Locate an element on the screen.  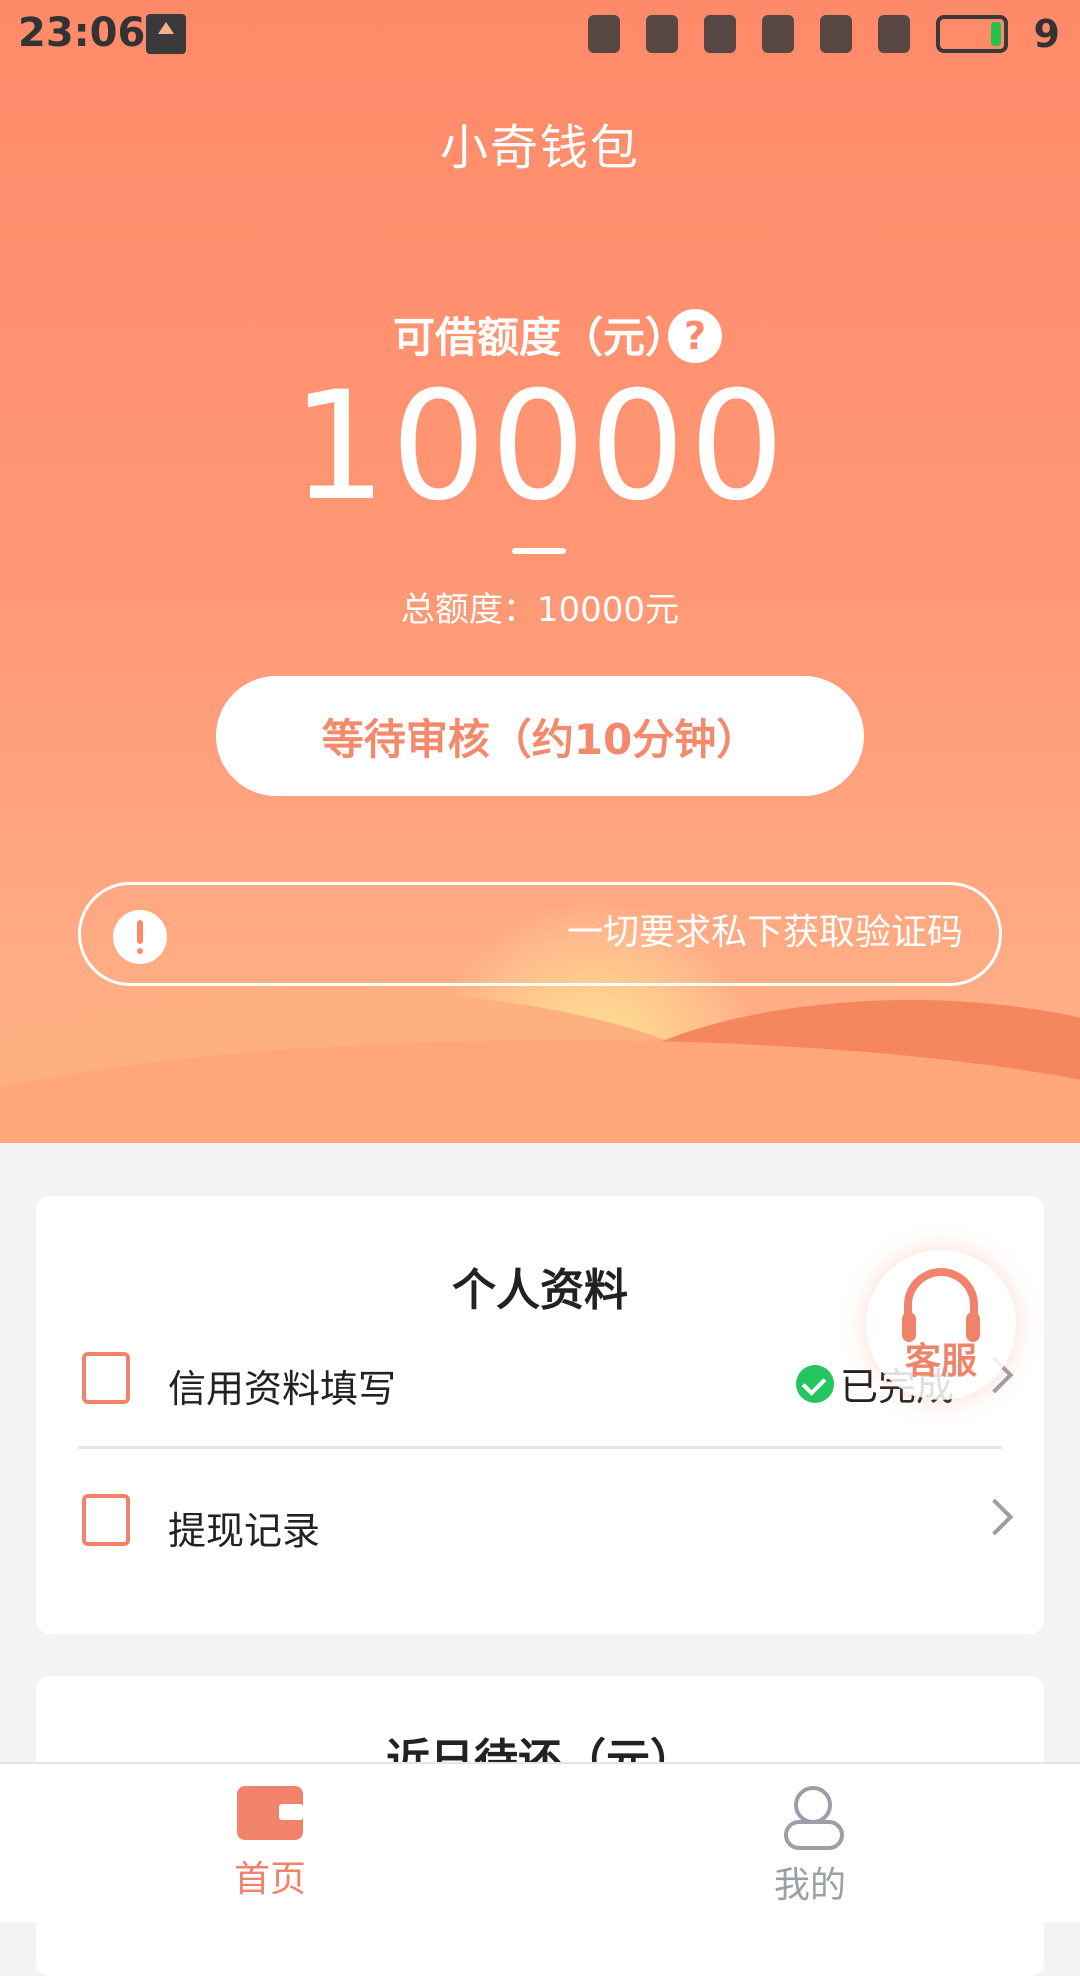
signal-icon is located at coordinates (777, 34).